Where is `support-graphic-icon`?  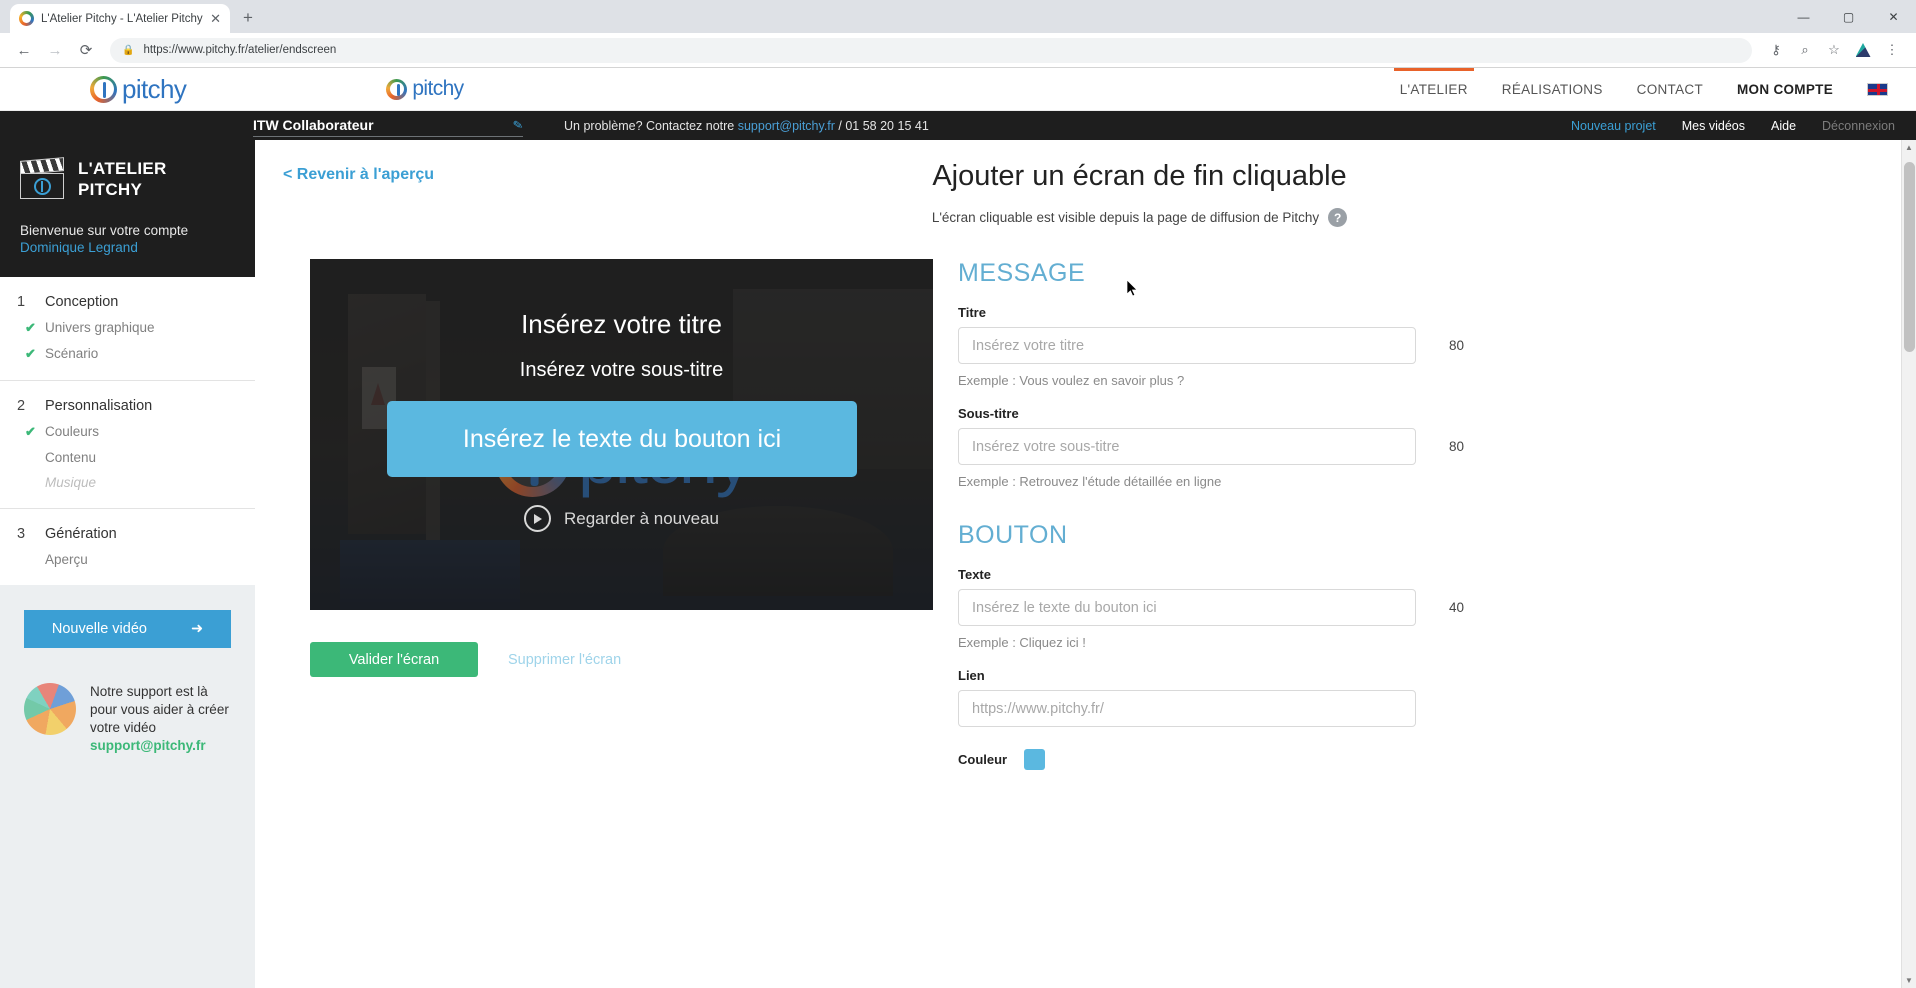
support-graphic-icon is located at coordinates (50, 708).